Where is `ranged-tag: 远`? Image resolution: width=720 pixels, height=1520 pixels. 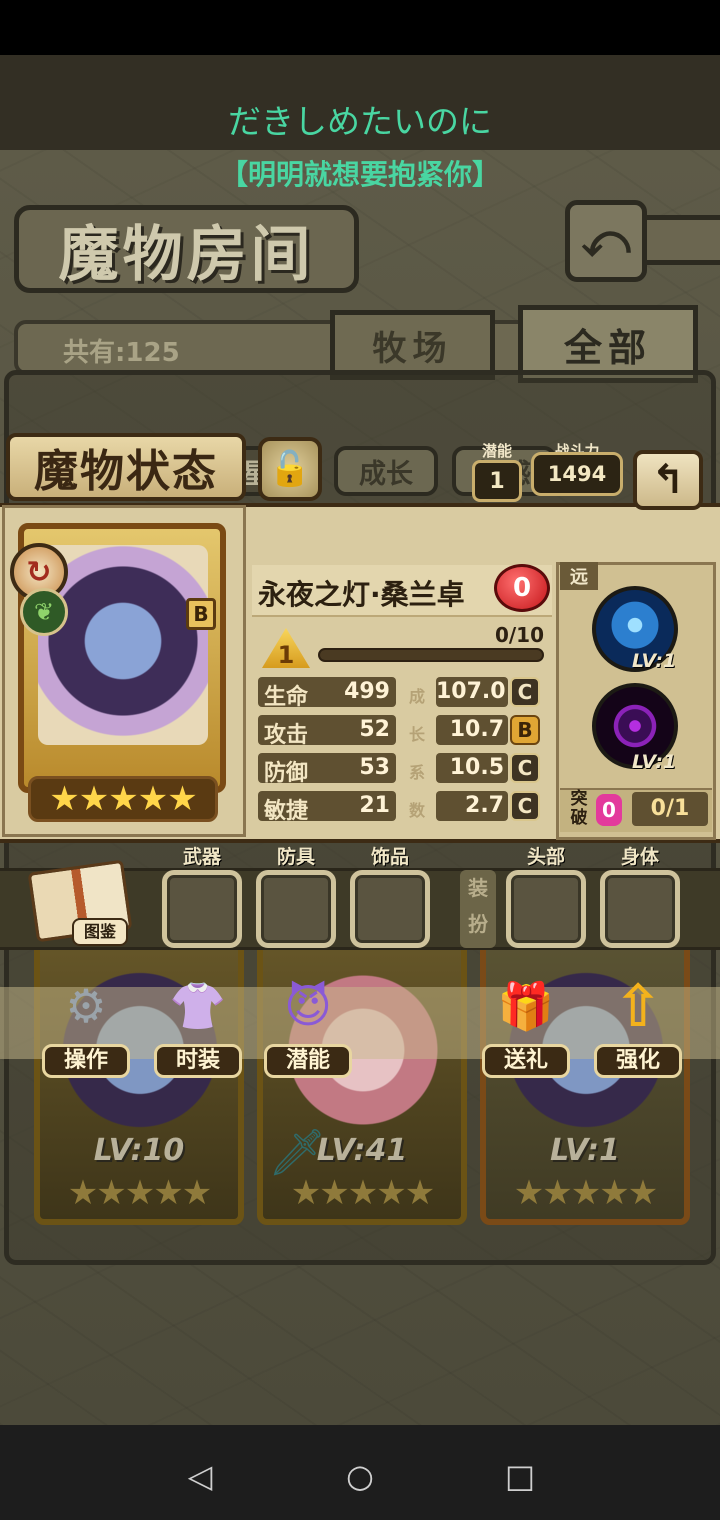
ranged-tag: 远 is located at coordinates (579, 576).